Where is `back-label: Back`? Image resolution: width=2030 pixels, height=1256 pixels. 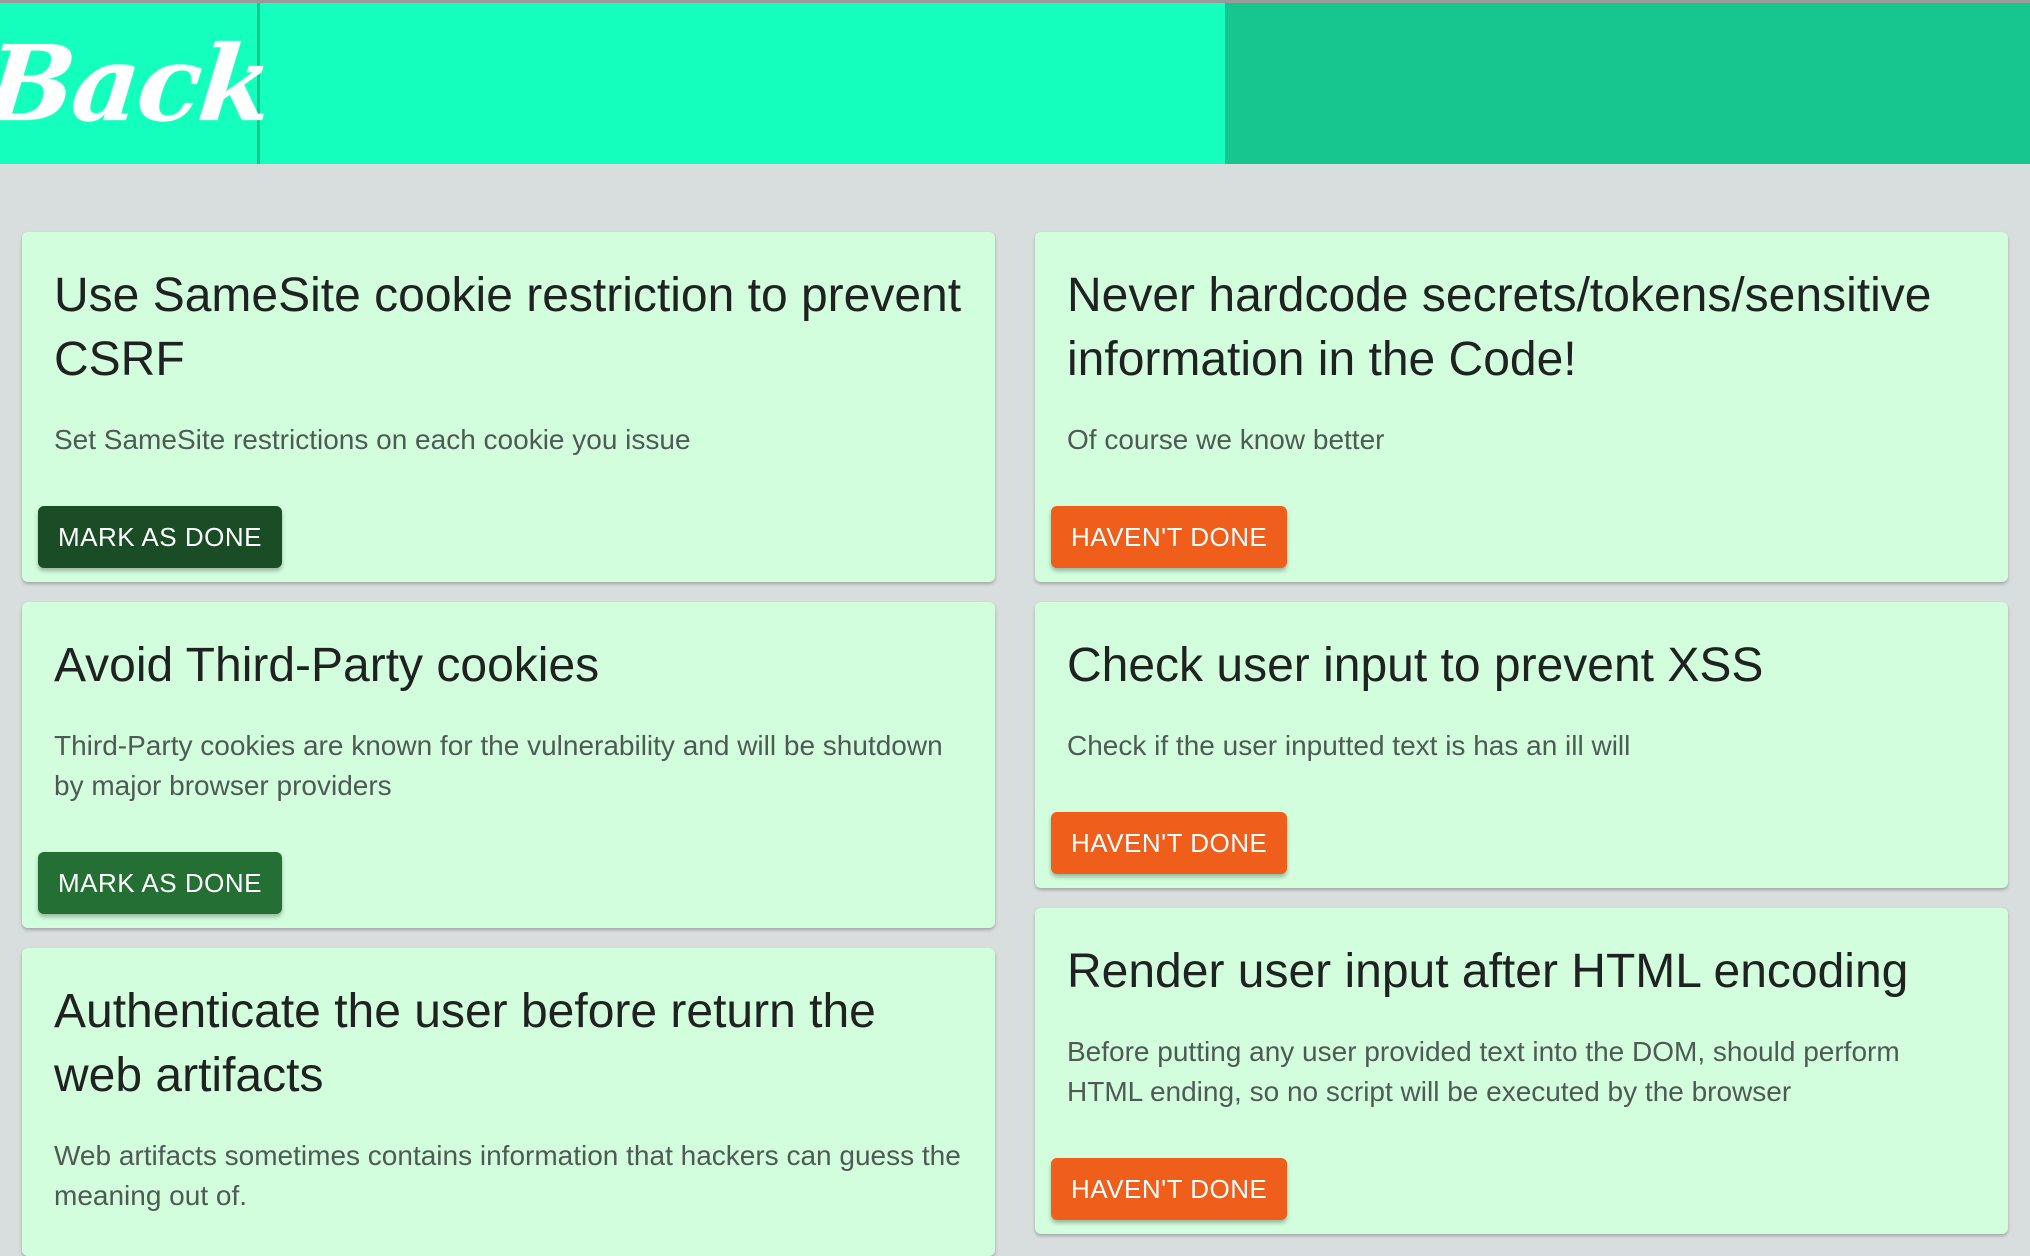
back-label: Back is located at coordinates (138, 83).